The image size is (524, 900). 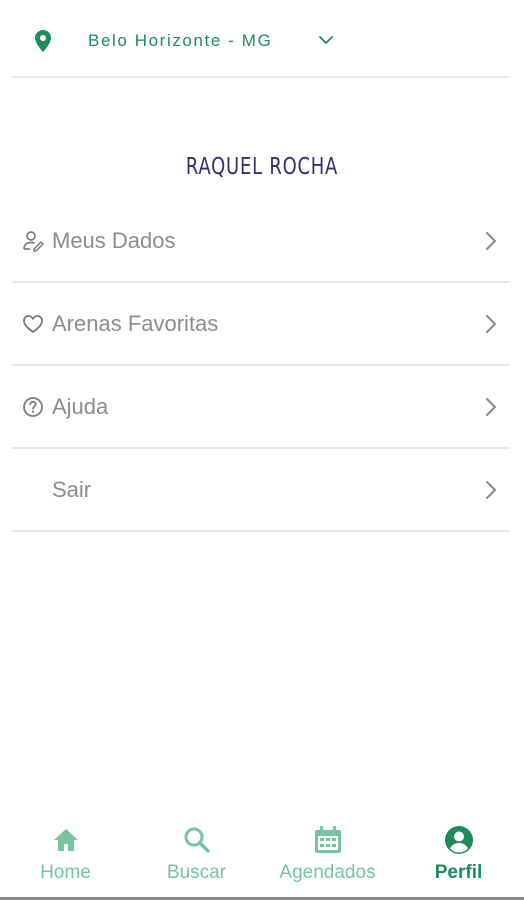 What do you see at coordinates (135, 323) in the screenshot?
I see `menu-item-label: Arenas Favoritas` at bounding box center [135, 323].